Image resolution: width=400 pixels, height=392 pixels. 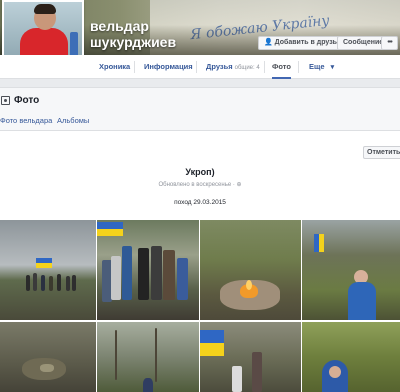 I want to click on tab-friends: Друзья общие: 4, so click(x=233, y=67).